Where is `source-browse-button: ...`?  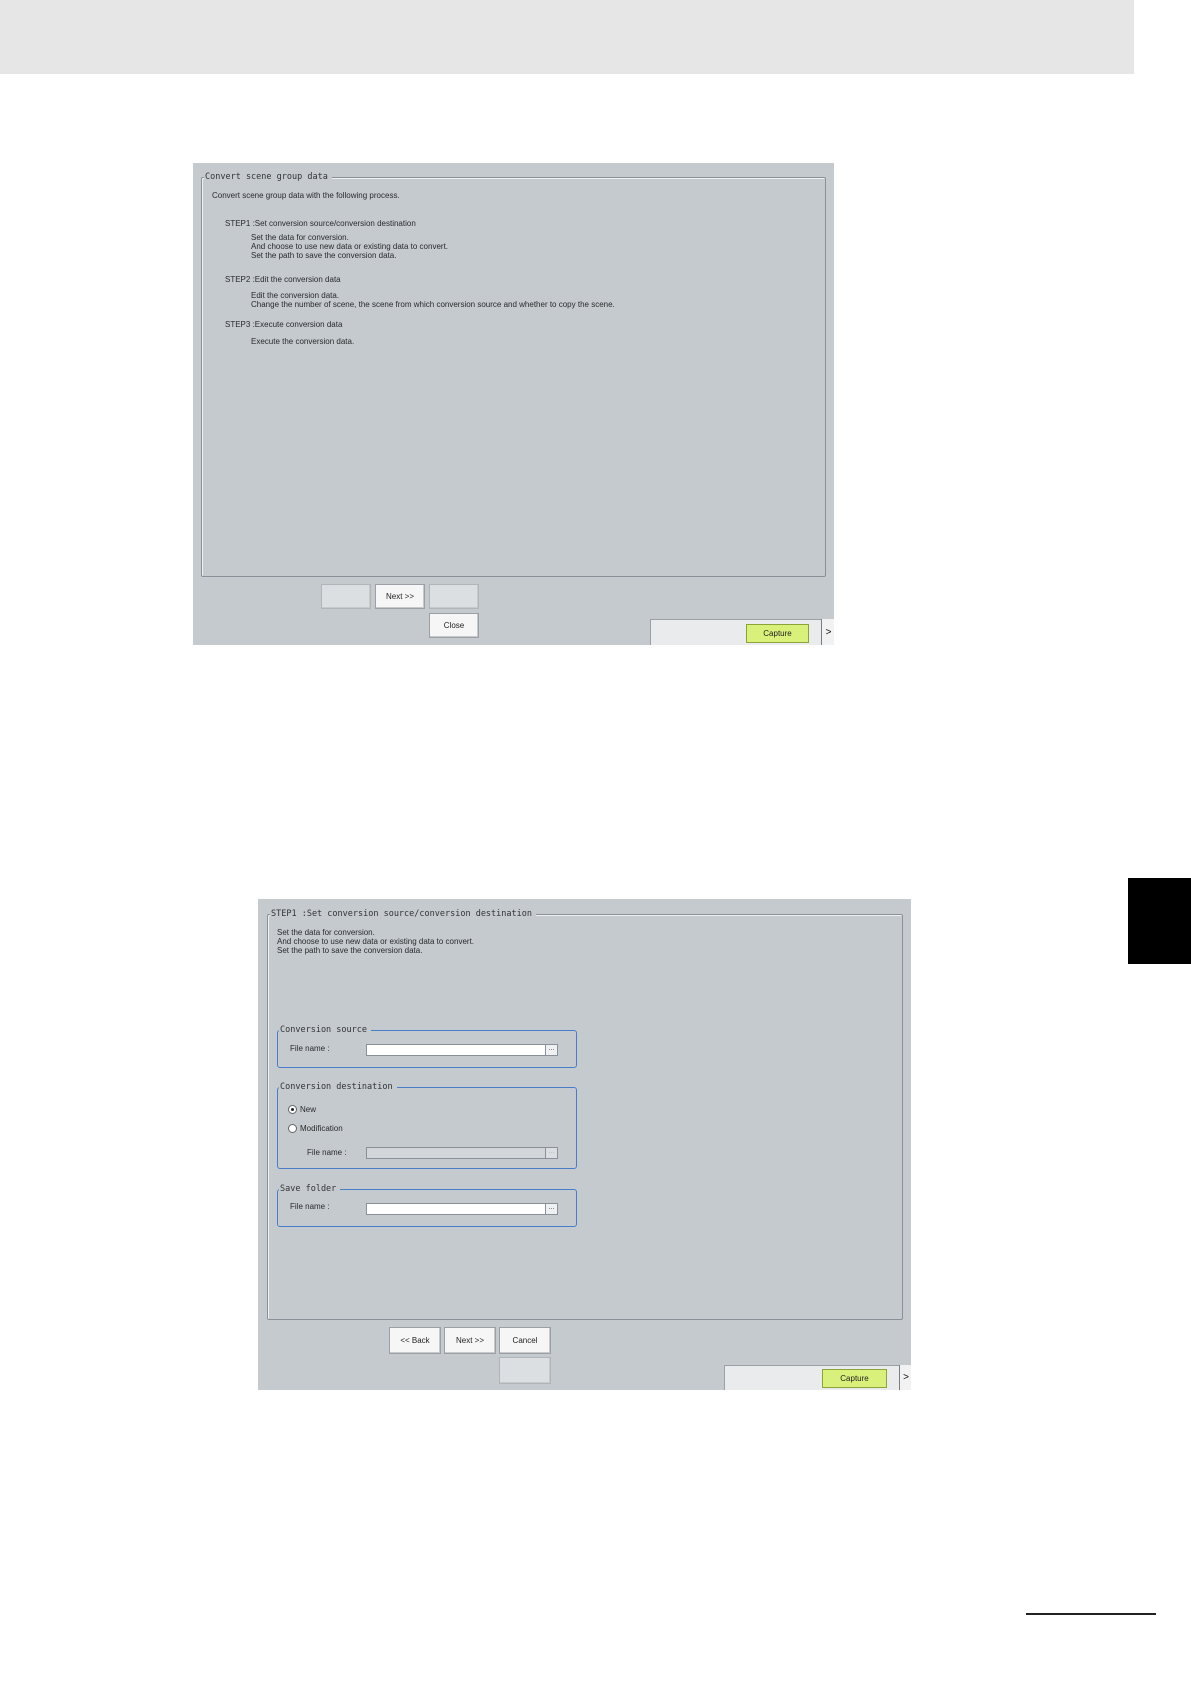
source-browse-button: ... is located at coordinates (551, 1050).